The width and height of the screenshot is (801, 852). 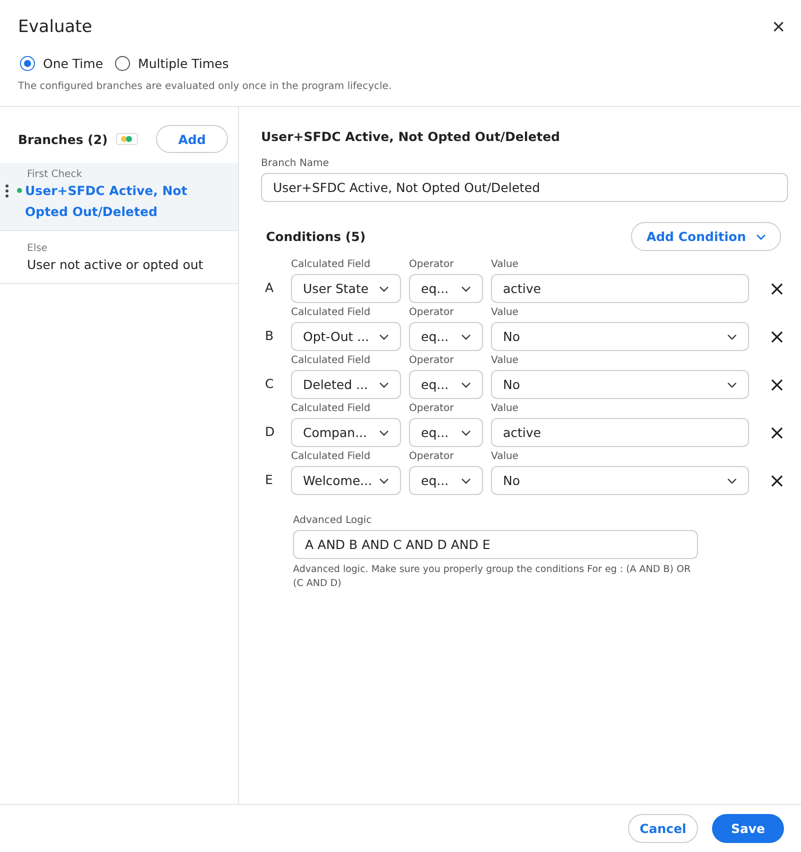 What do you see at coordinates (127, 139) in the screenshot?
I see `dots-icon` at bounding box center [127, 139].